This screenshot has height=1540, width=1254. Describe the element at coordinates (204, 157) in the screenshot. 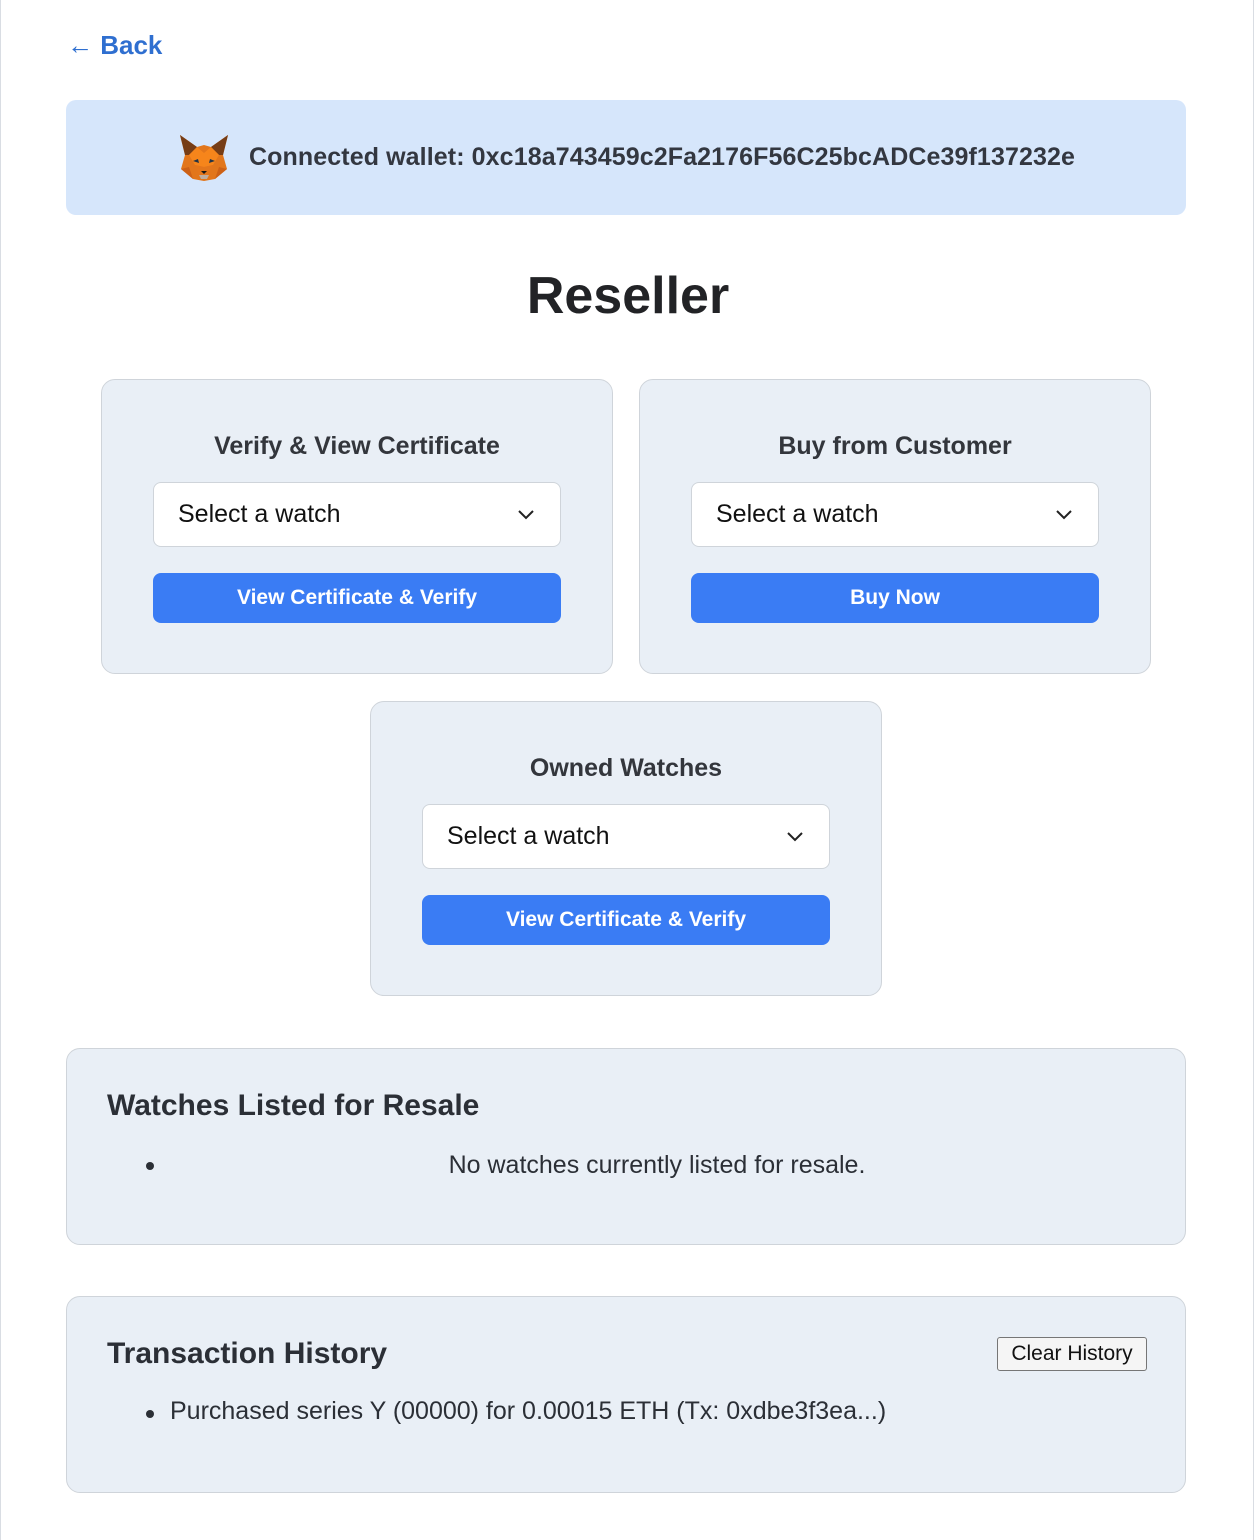

I see `metamask-fox-icon` at that location.